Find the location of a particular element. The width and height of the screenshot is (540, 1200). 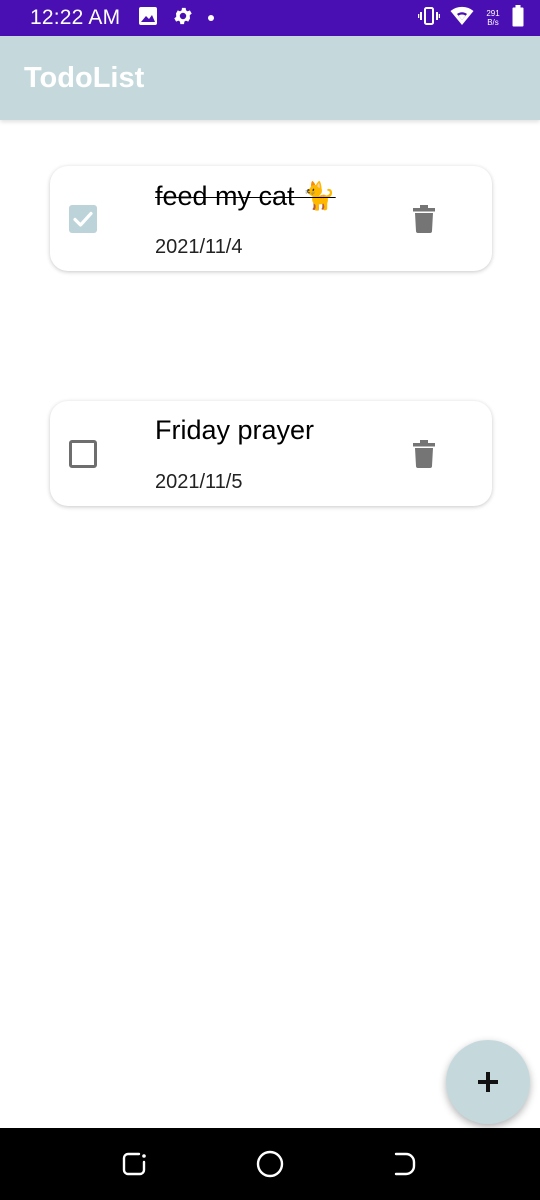

navigation-bar is located at coordinates (270, 1164).